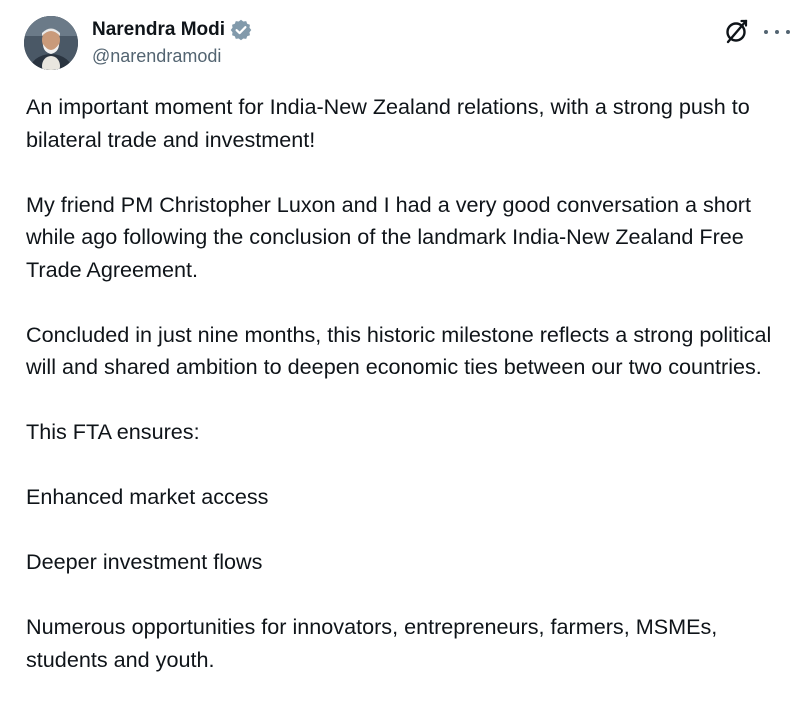 The width and height of the screenshot is (810, 712). Describe the element at coordinates (147, 496) in the screenshot. I see `tweet-paragraph: Enhanced market access` at that location.